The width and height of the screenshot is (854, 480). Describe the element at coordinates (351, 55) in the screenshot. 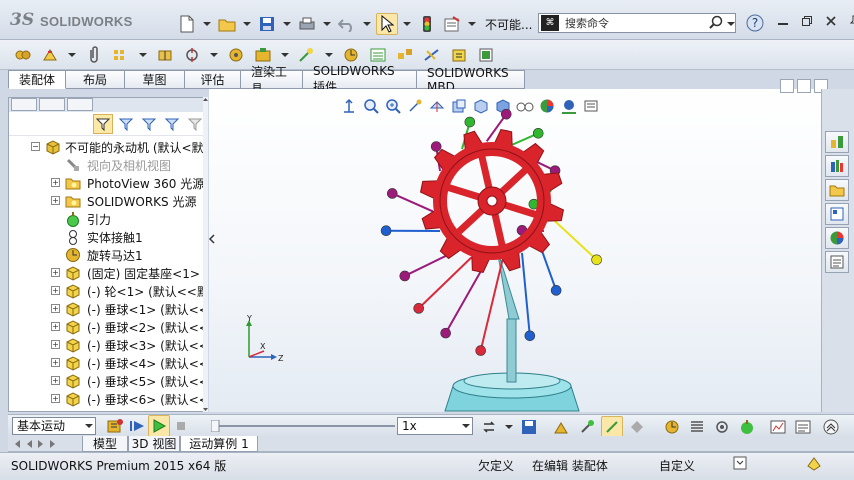

I see `new-motion-study-icon` at that location.